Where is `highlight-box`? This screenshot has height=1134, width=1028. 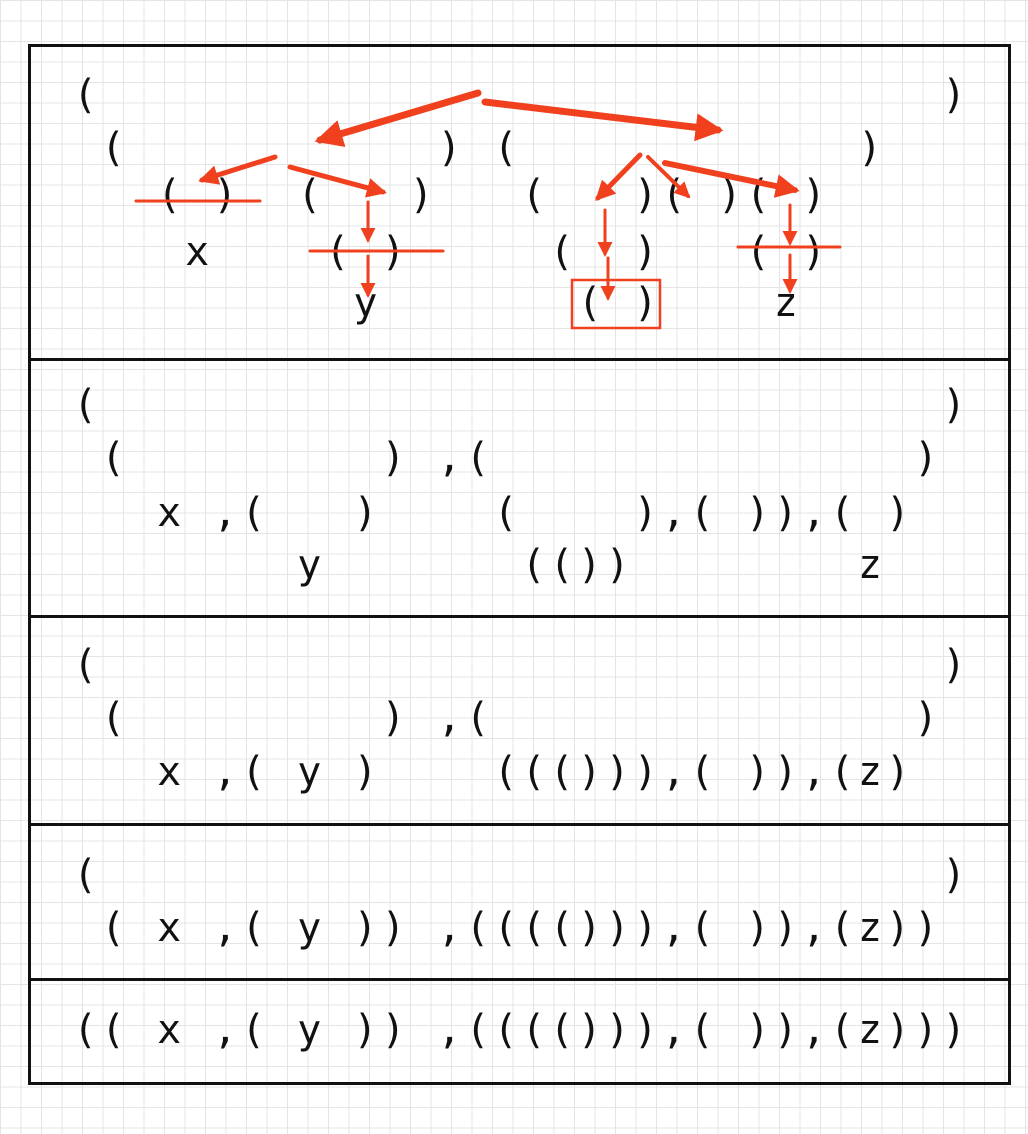 highlight-box is located at coordinates (616, 304).